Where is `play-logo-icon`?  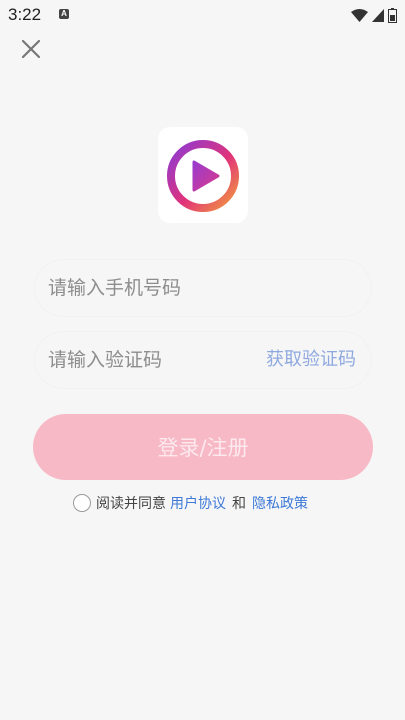
play-logo-icon is located at coordinates (203, 176).